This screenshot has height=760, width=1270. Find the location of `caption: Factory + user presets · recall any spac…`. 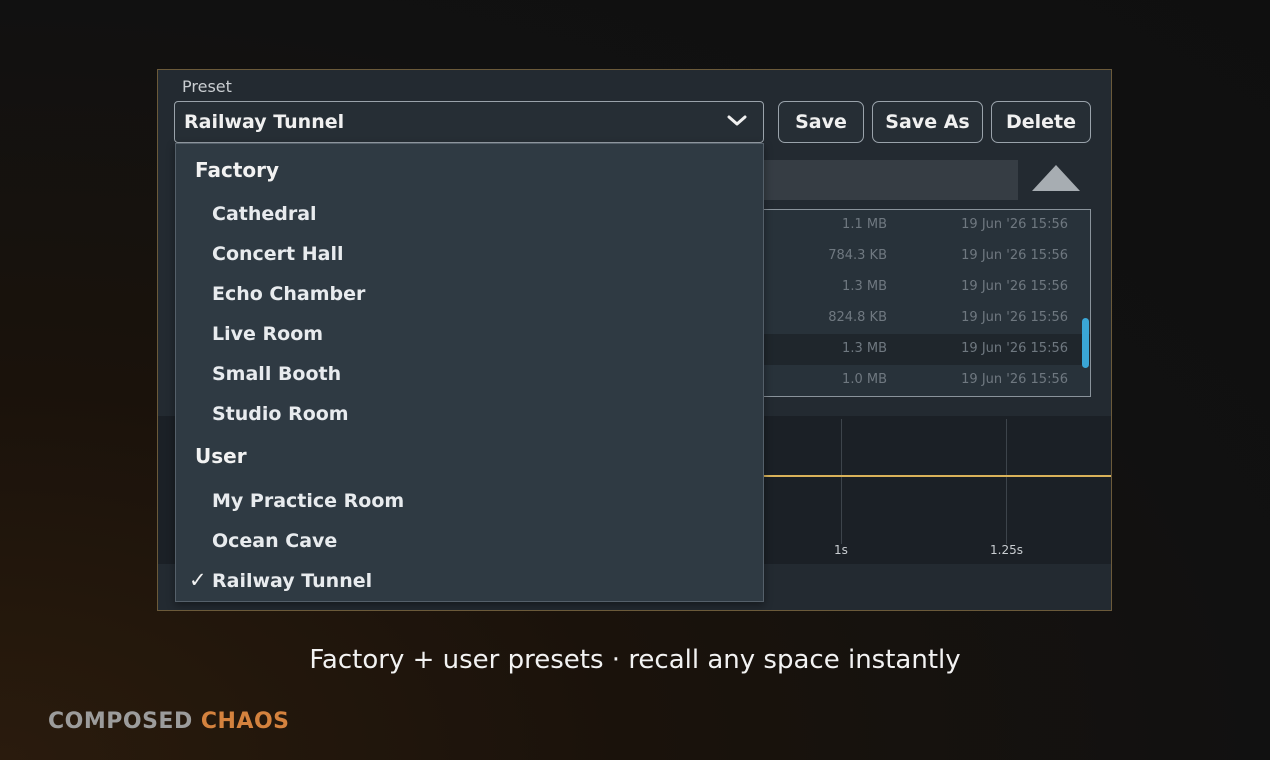

caption: Factory + user presets · recall any spac… is located at coordinates (635, 660).